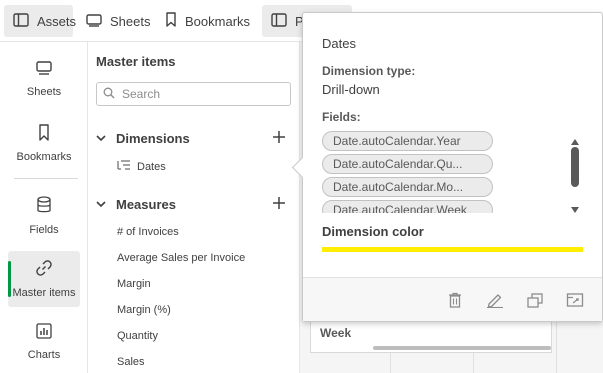 The image size is (603, 373). I want to click on panel-title: Master items, so click(136, 61).